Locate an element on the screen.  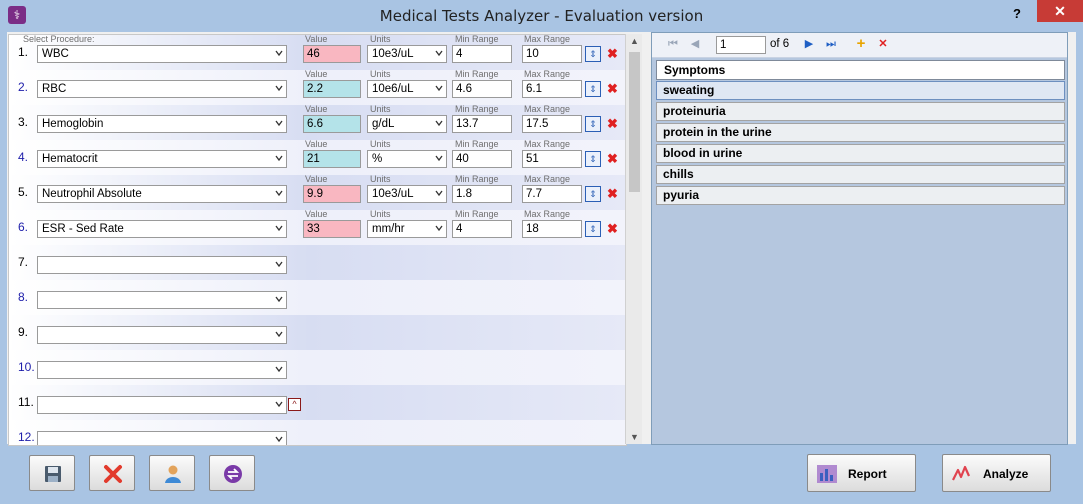
procedure-select: Neutrophil Absolute is located at coordinates (162, 194).